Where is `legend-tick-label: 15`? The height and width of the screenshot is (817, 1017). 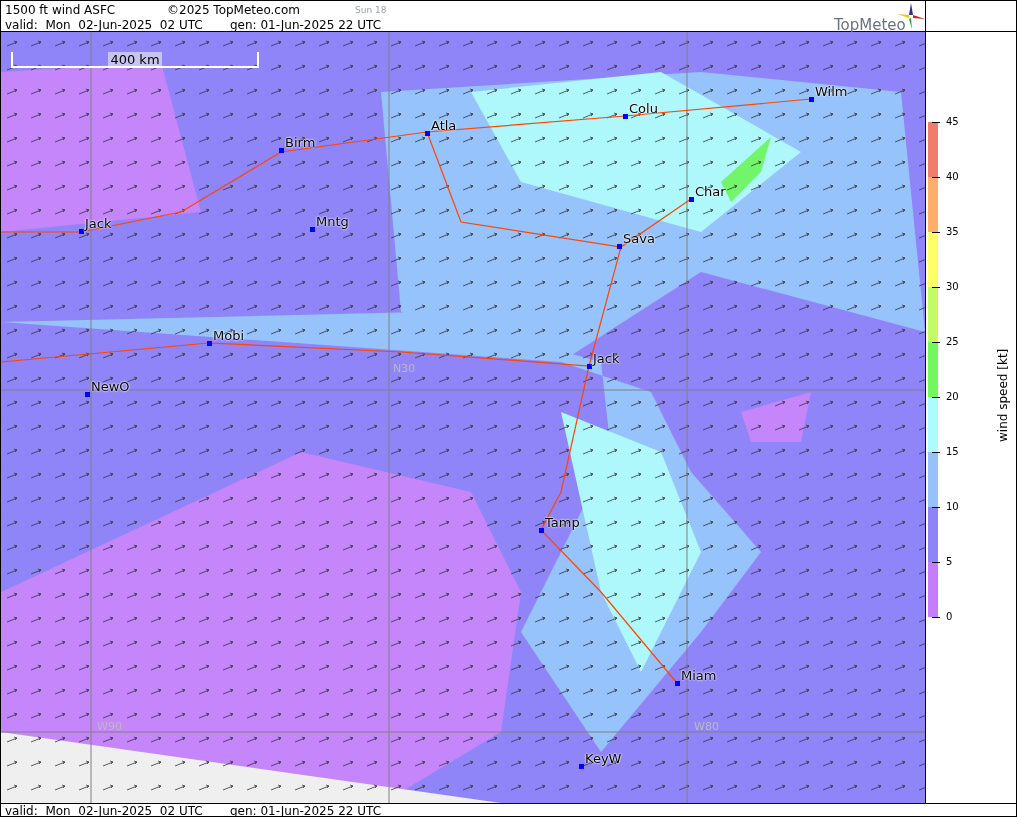
legend-tick-label: 15 is located at coordinates (952, 452).